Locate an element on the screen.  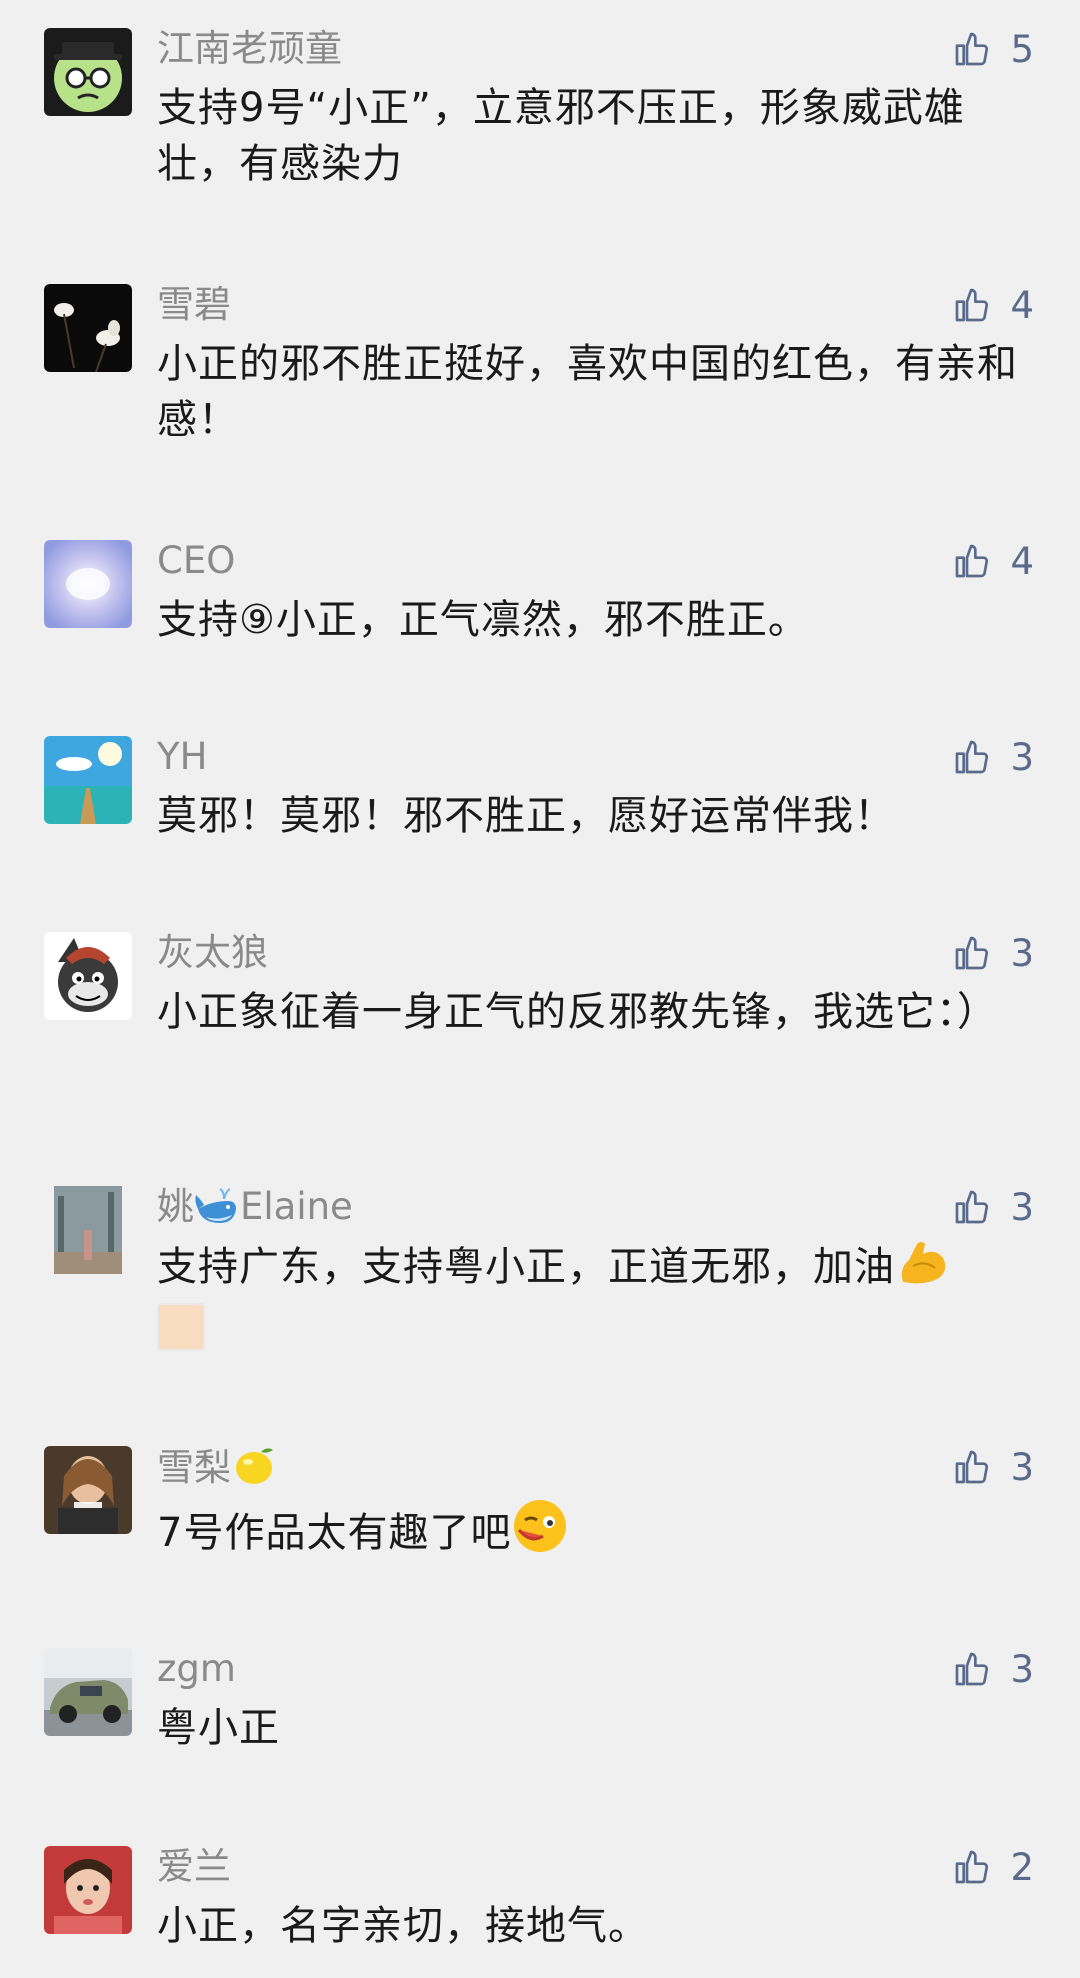
lemon-emoji-icon is located at coordinates (254, 1471).